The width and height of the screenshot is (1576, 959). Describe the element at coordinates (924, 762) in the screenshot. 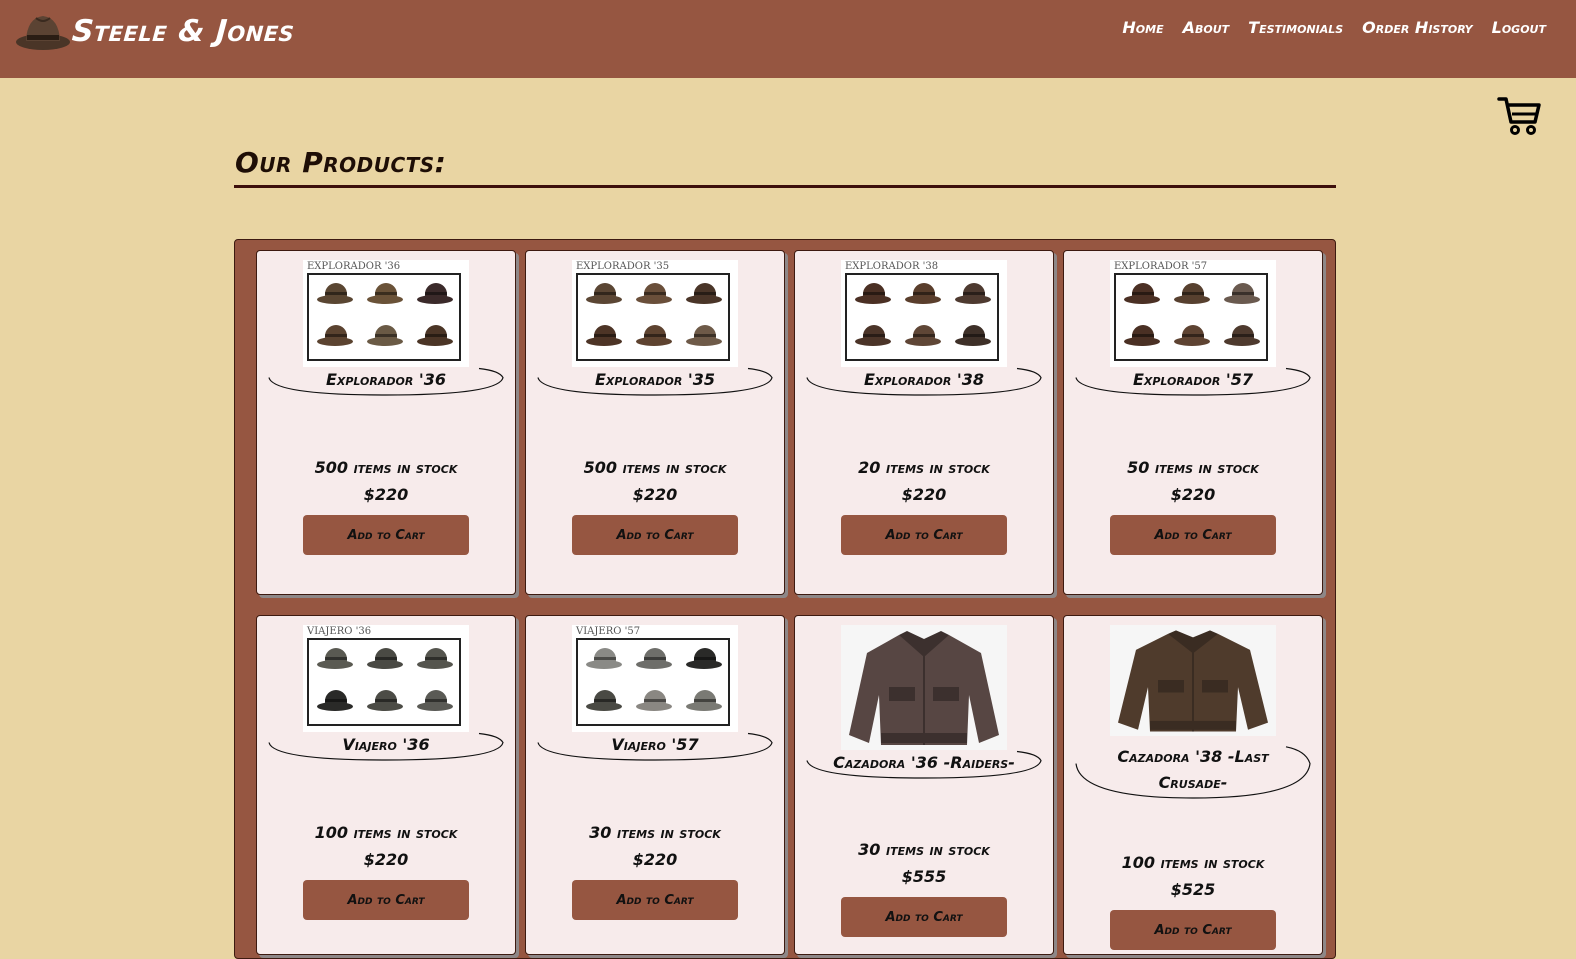

I see `product-name: Cazadora '36 -Raiders-` at that location.